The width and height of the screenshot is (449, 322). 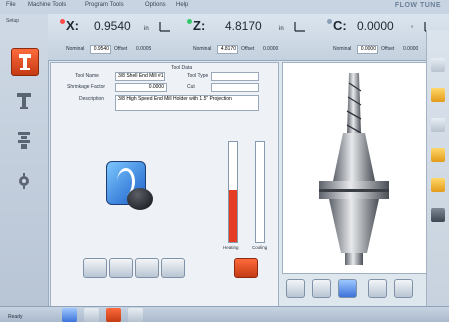 What do you see at coordinates (367, 49) in the screenshot?
I see `axis-c-nominal-field: 0.0000` at bounding box center [367, 49].